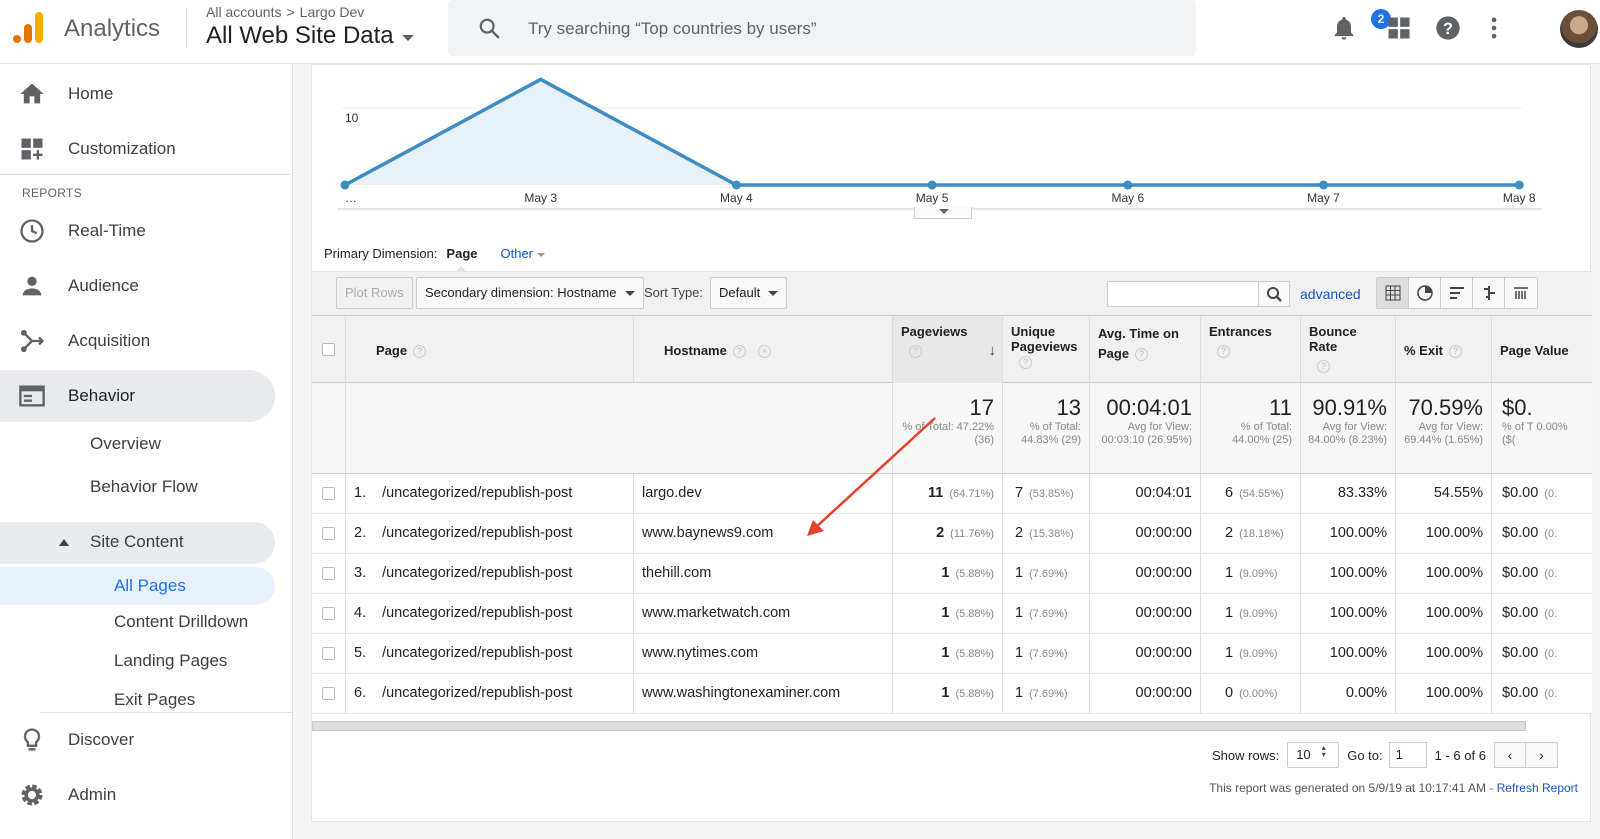  What do you see at coordinates (1274, 294) in the screenshot?
I see `filter-search-button` at bounding box center [1274, 294].